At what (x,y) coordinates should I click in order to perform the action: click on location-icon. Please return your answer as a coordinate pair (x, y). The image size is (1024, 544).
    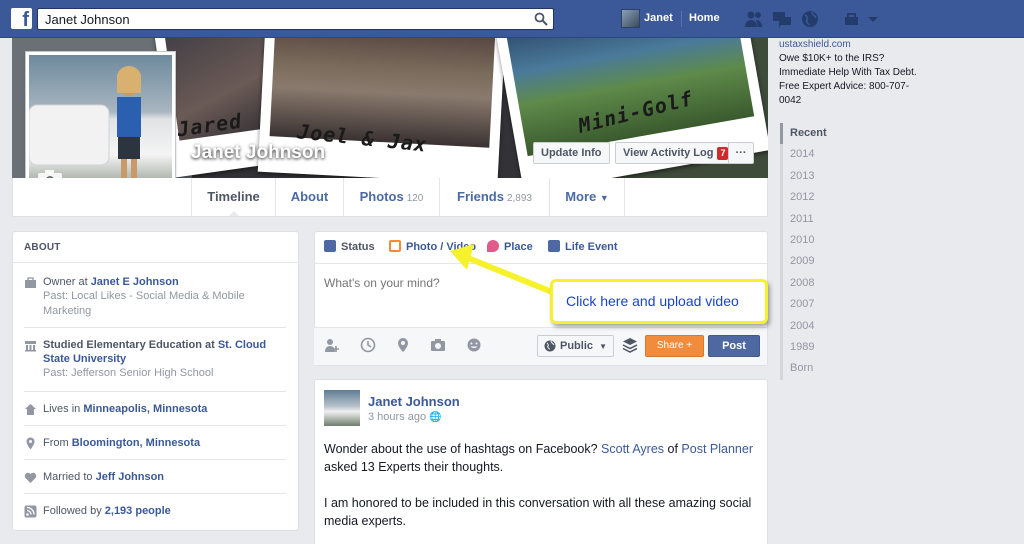
    Looking at the image, I should click on (403, 345).